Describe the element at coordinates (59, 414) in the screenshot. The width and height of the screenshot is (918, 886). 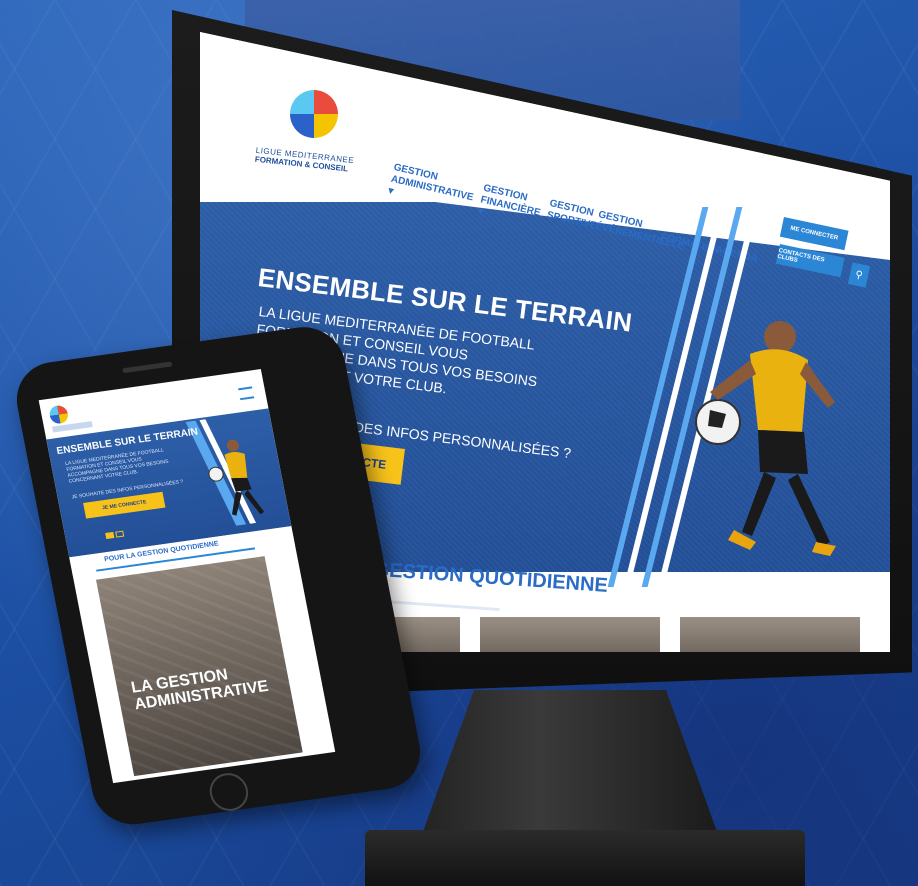
I see `mobile-logo-icon` at that location.